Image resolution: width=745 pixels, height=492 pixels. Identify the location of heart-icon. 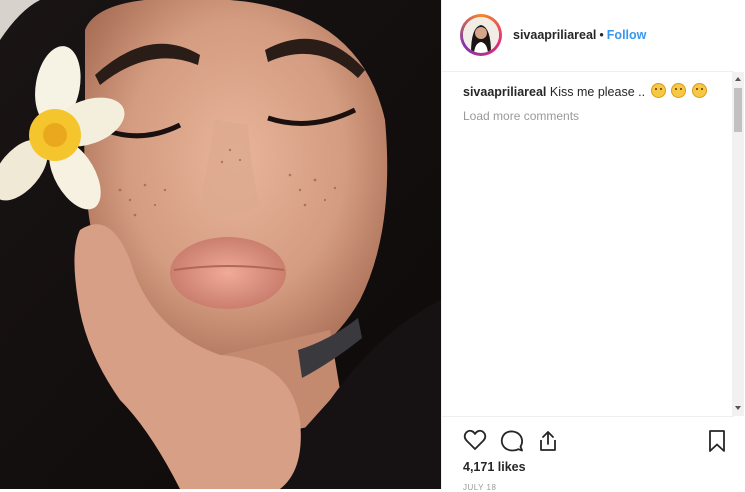
(475, 442).